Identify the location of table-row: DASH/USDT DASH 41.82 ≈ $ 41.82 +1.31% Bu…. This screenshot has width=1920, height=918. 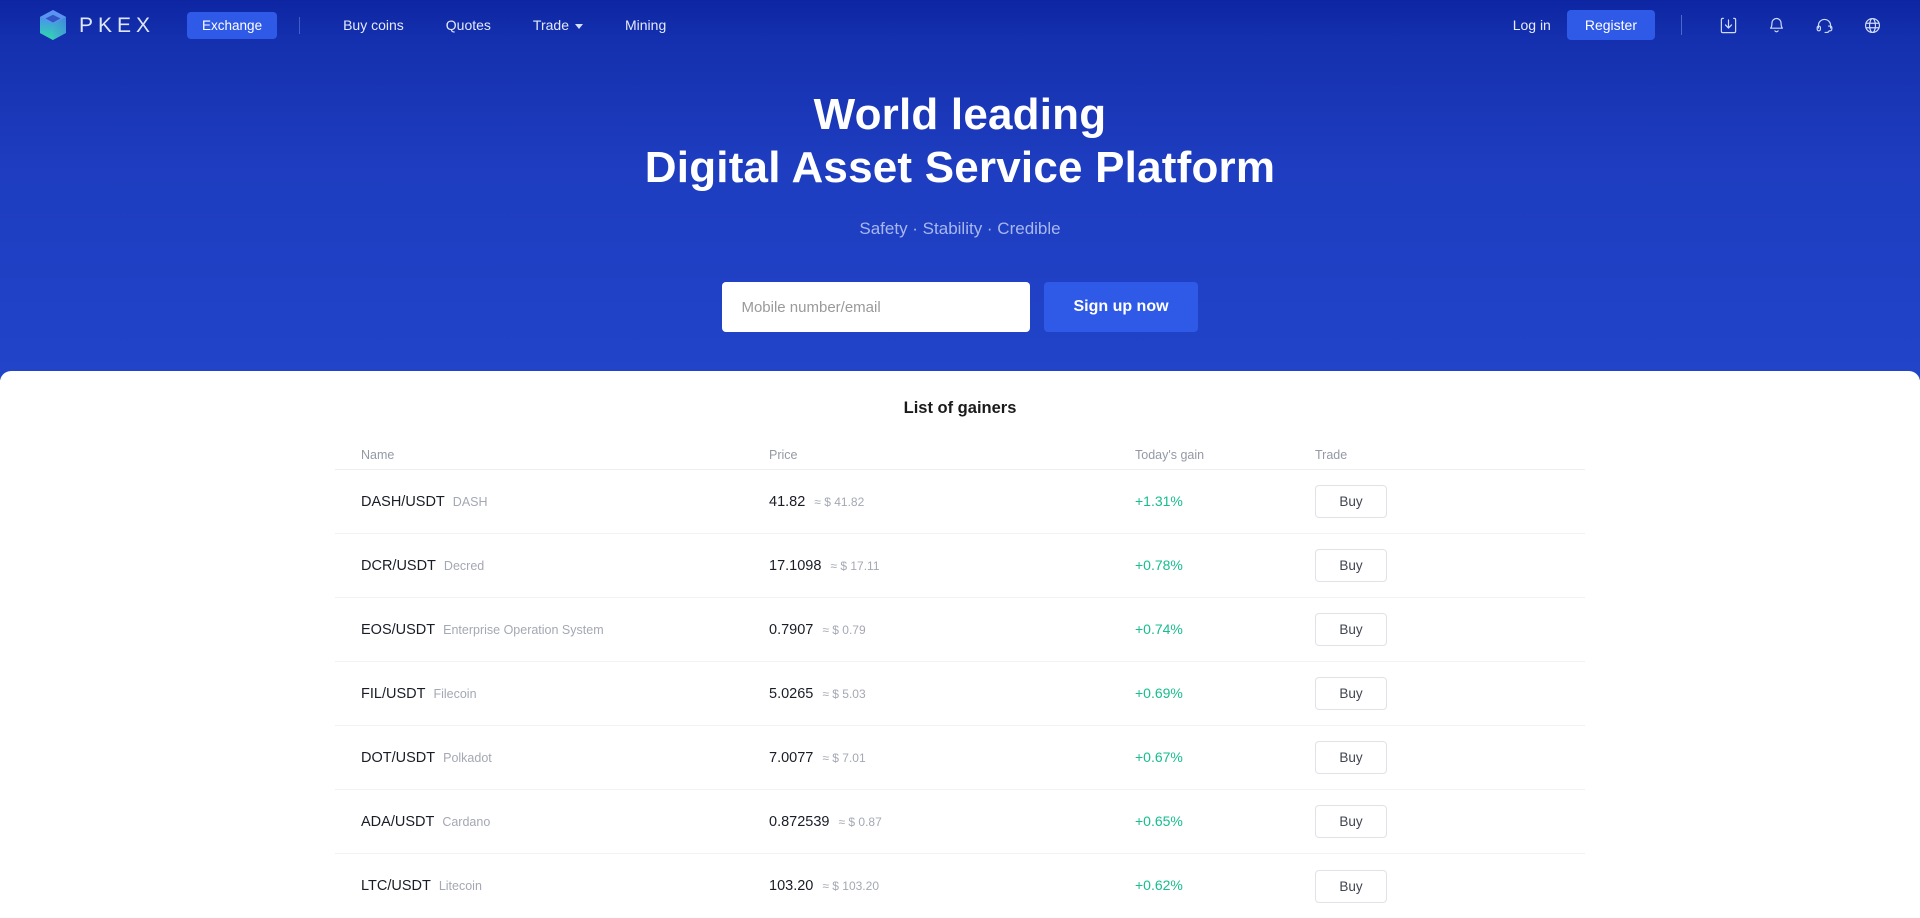
(960, 502).